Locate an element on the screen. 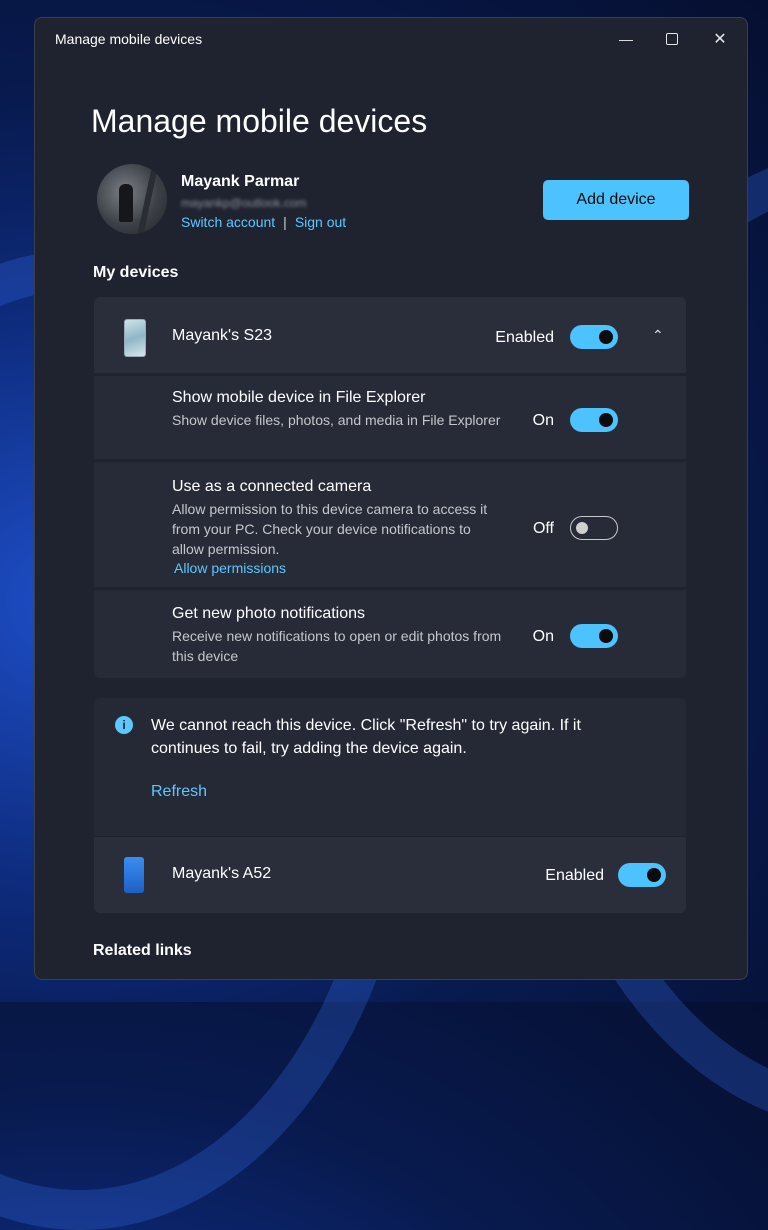 The height and width of the screenshot is (1230, 768). maximize-button is located at coordinates (672, 39).